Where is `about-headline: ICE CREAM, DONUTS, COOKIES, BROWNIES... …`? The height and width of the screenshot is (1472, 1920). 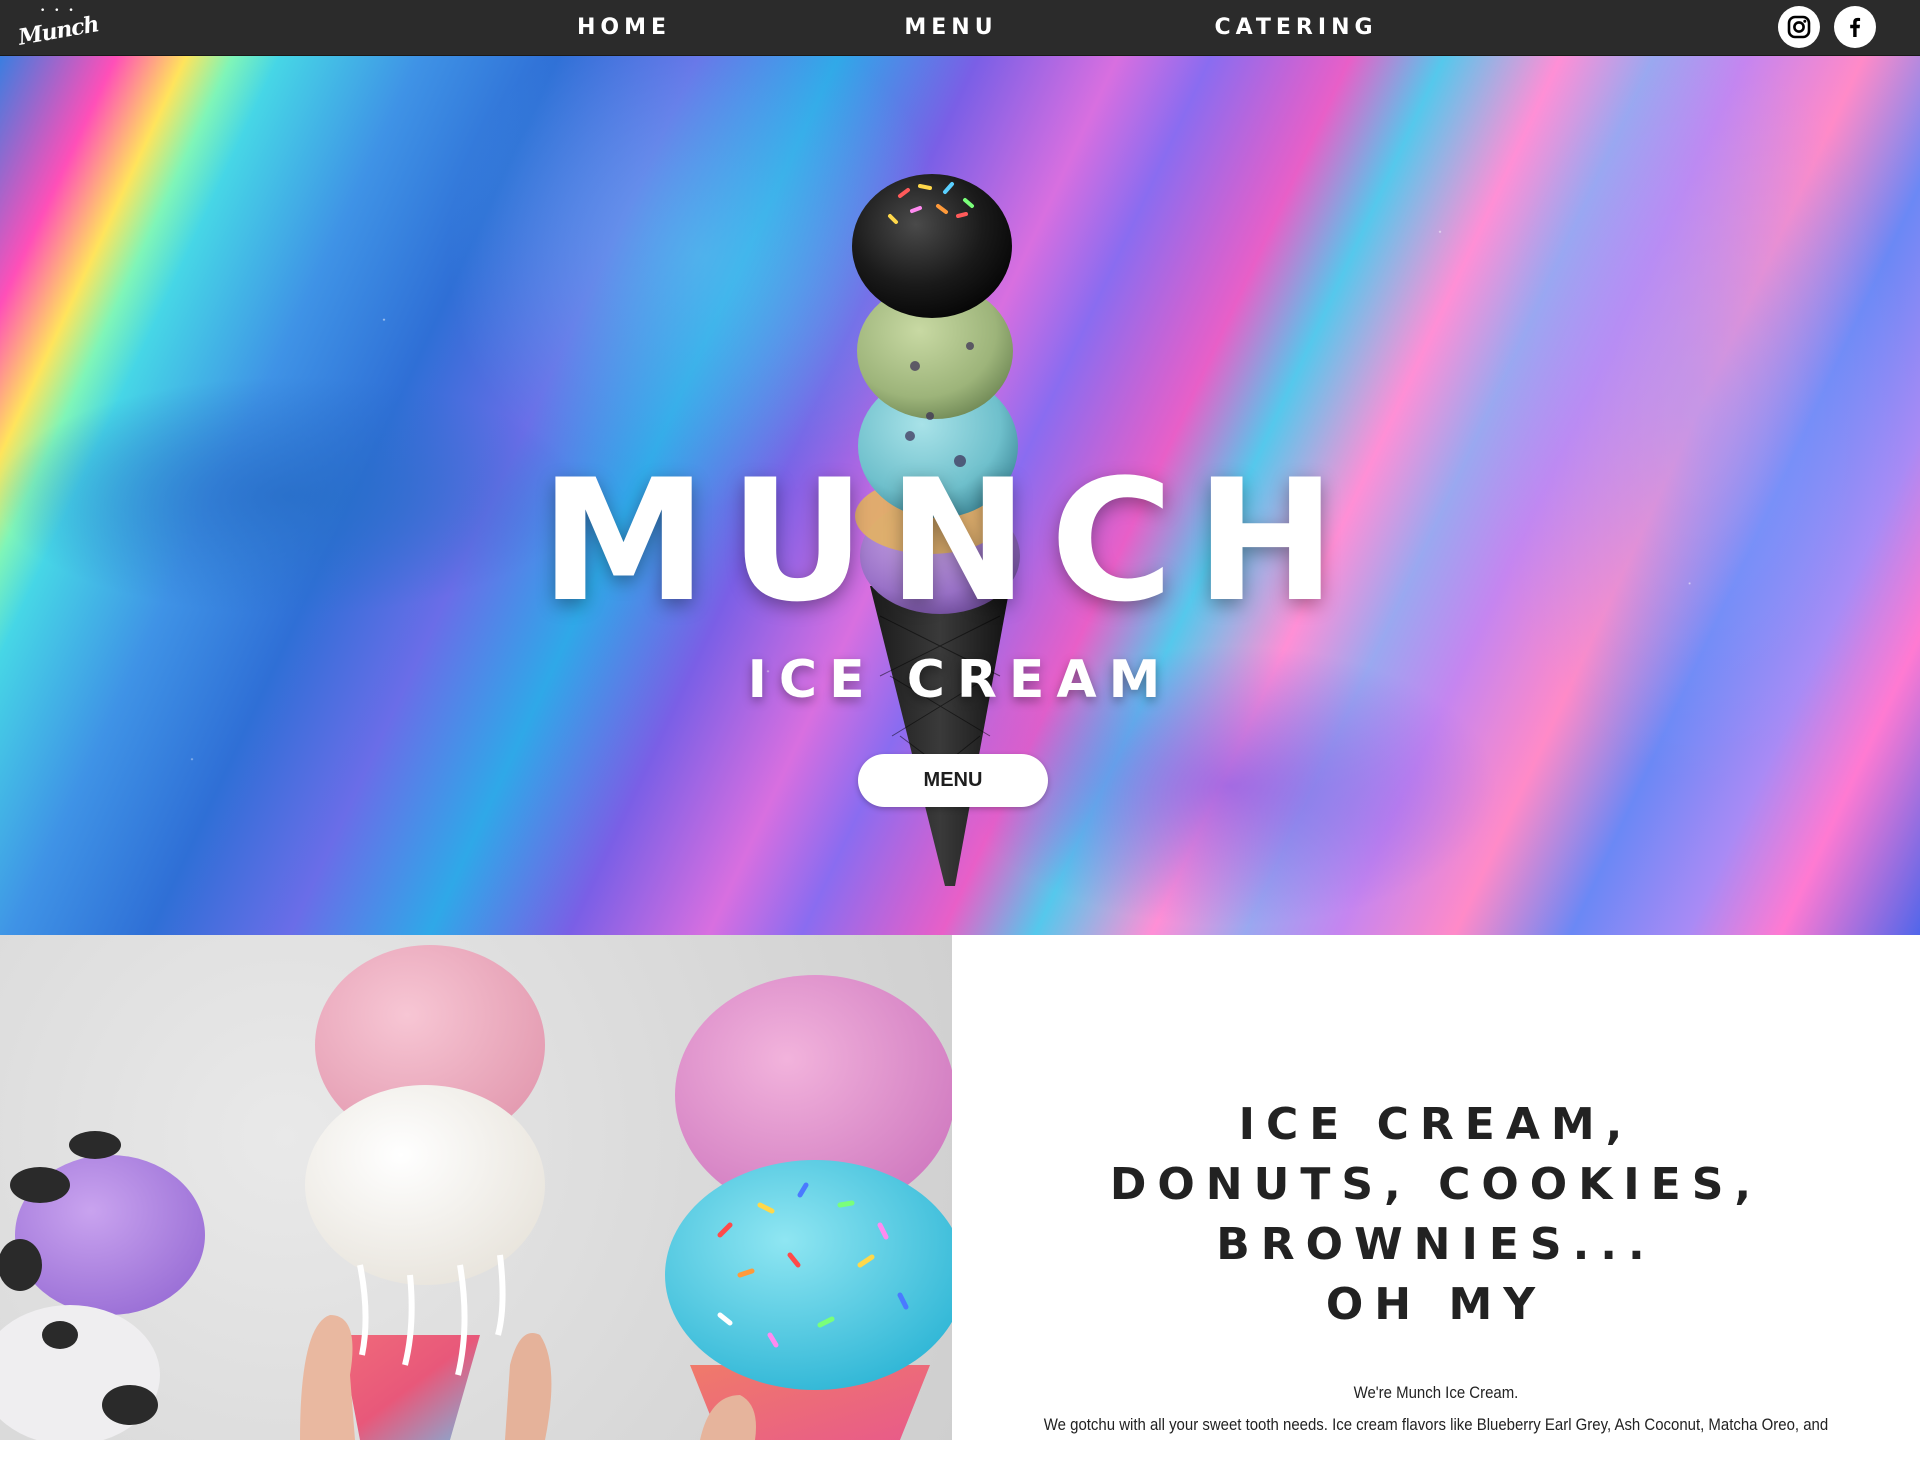
about-headline: ICE CREAM, DONUTS, COOKIES, BROWNIES... … is located at coordinates (1436, 1215).